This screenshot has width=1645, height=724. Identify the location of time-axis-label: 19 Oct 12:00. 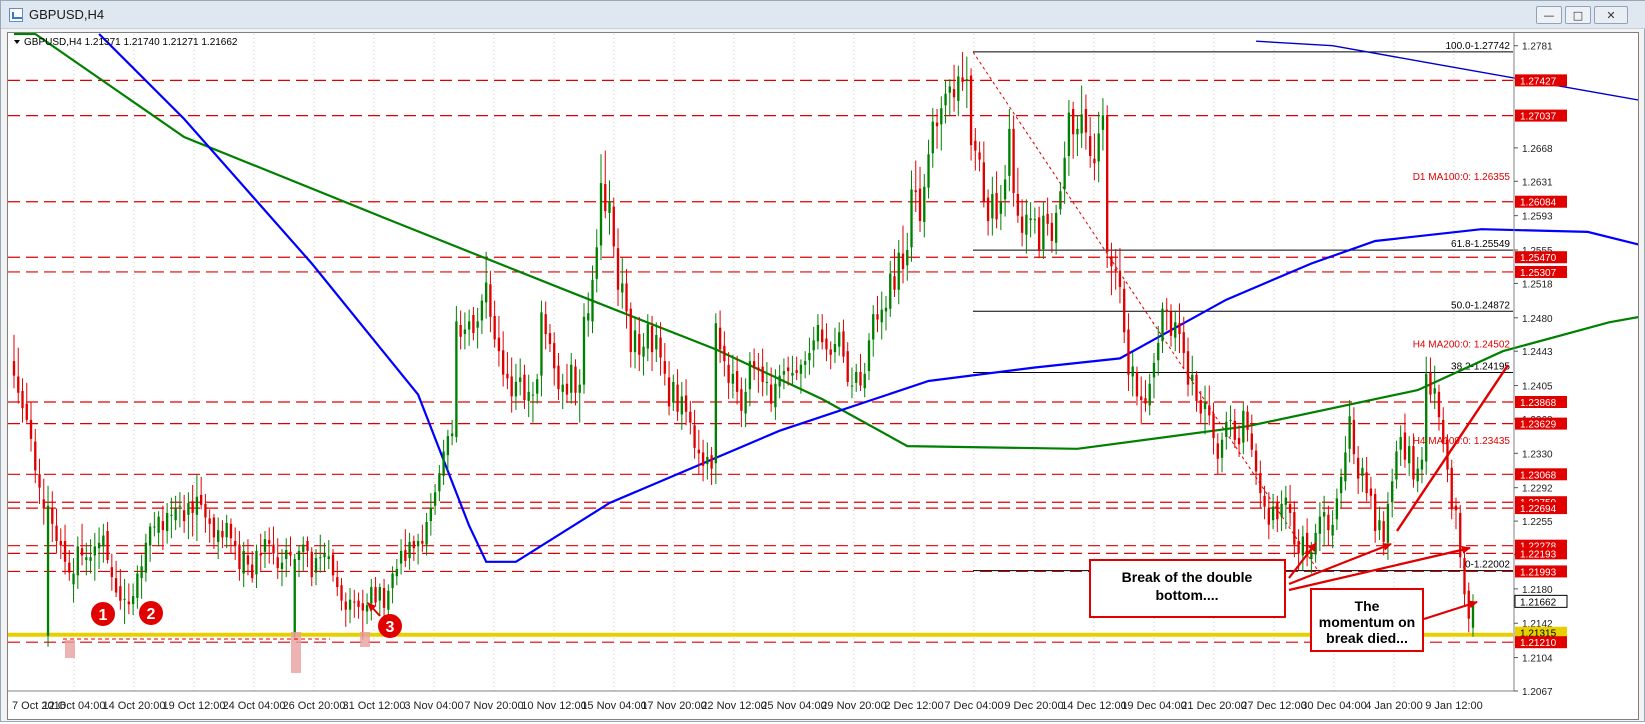
(194, 706).